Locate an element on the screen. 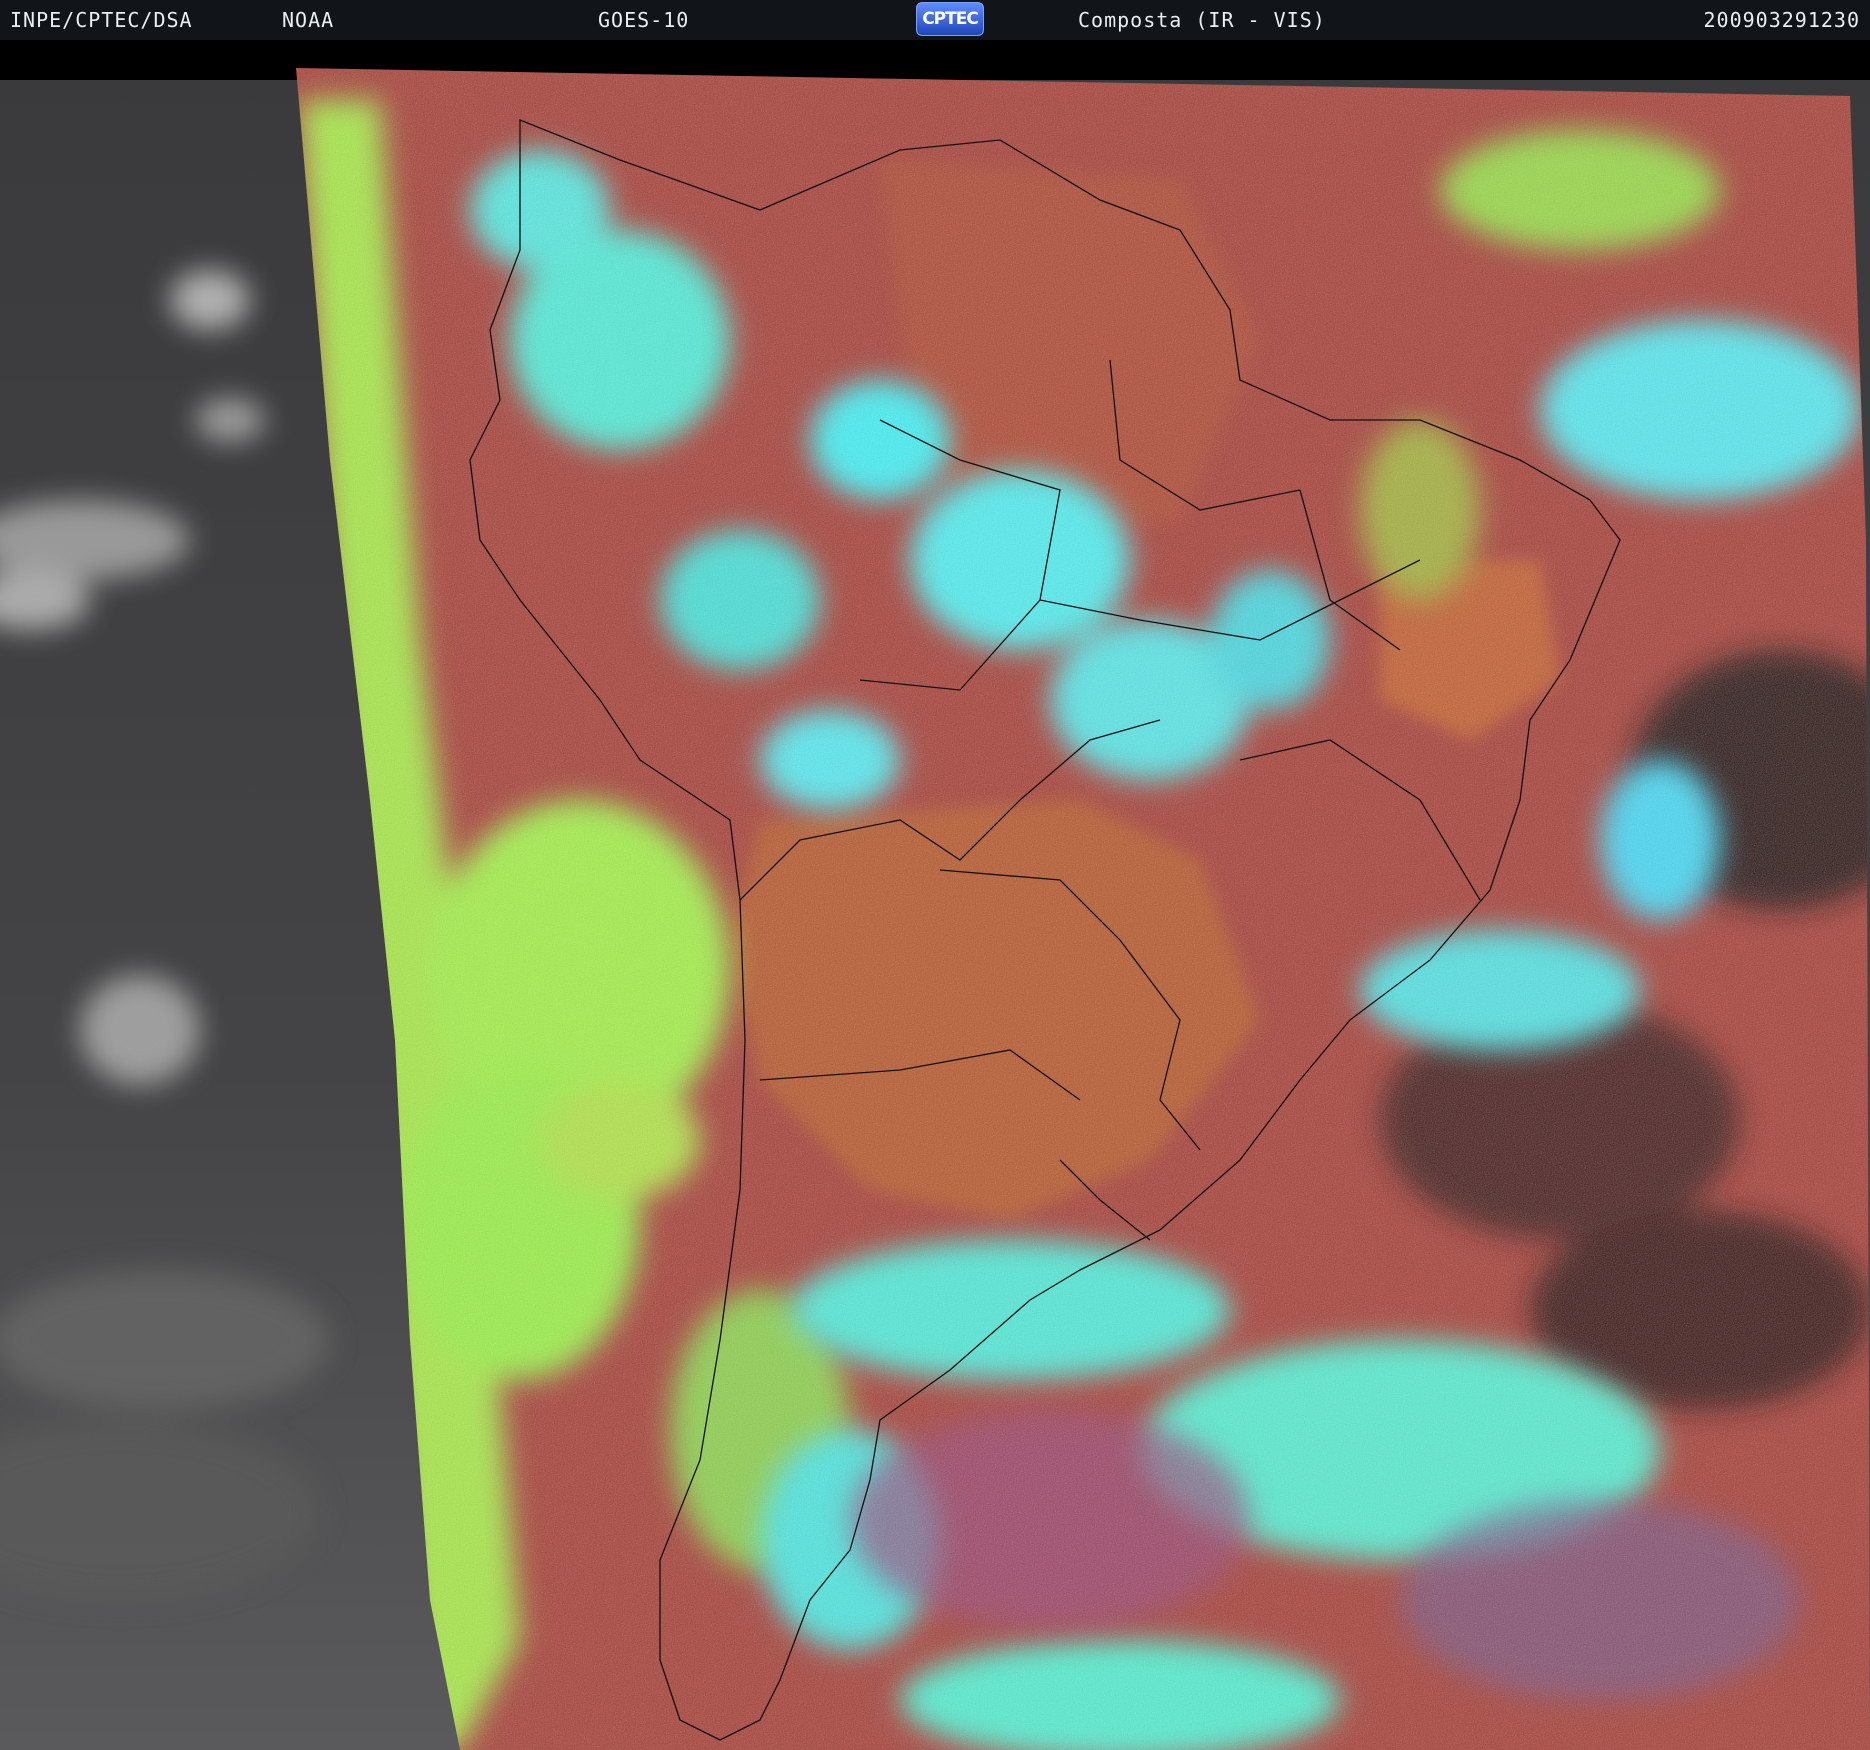 This screenshot has height=1750, width=1870. cptec-logo: CPTEC is located at coordinates (950, 19).